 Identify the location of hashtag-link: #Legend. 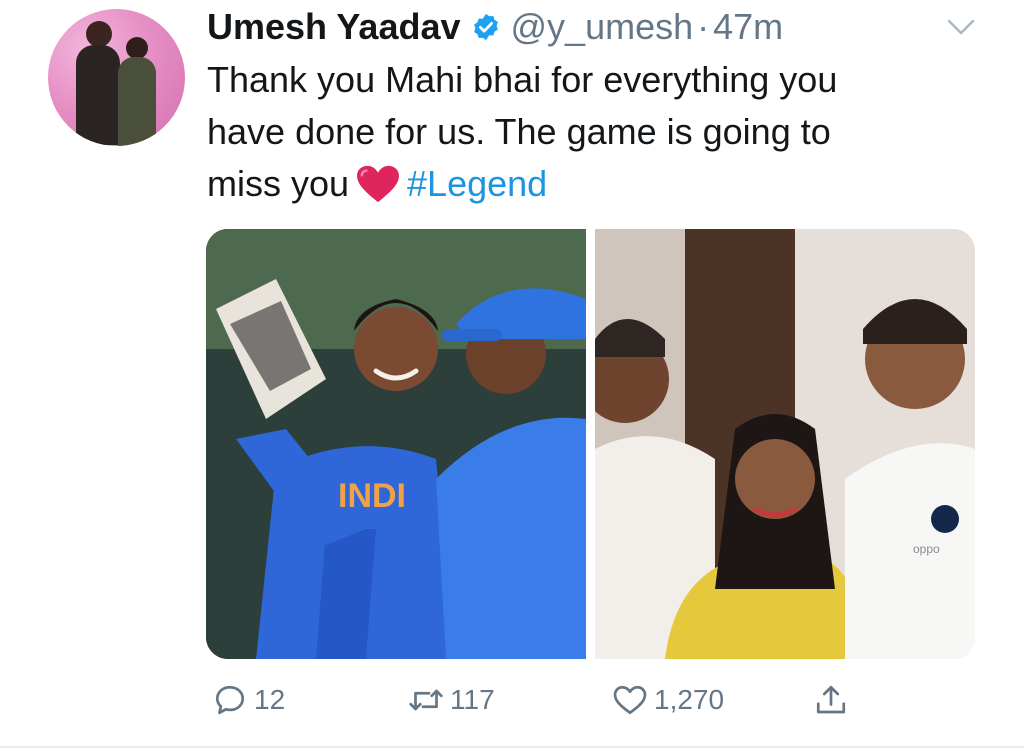
(477, 183).